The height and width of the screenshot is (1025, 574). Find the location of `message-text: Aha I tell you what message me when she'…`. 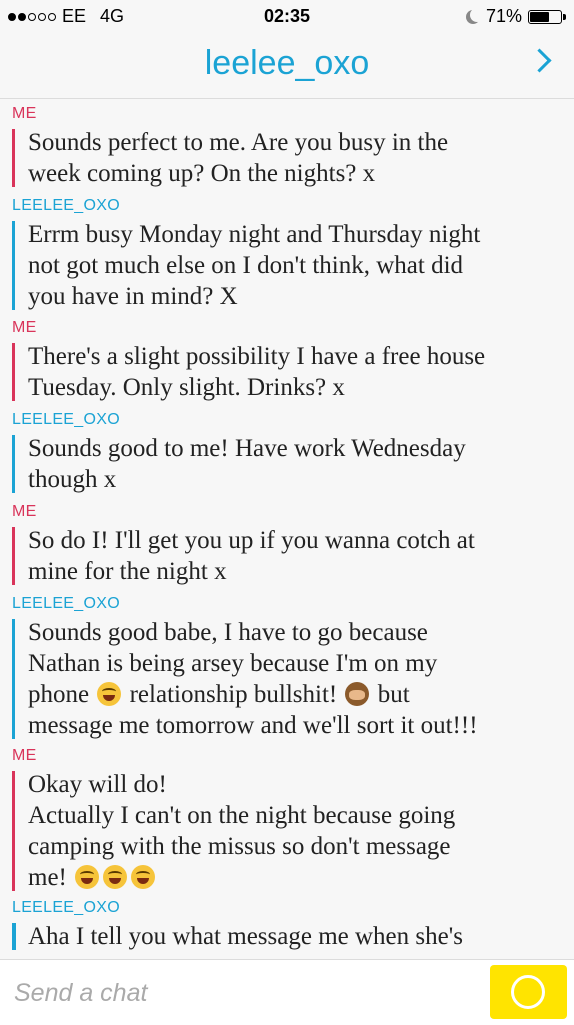

message-text: Aha I tell you what message me when she'… is located at coordinates (245, 936).